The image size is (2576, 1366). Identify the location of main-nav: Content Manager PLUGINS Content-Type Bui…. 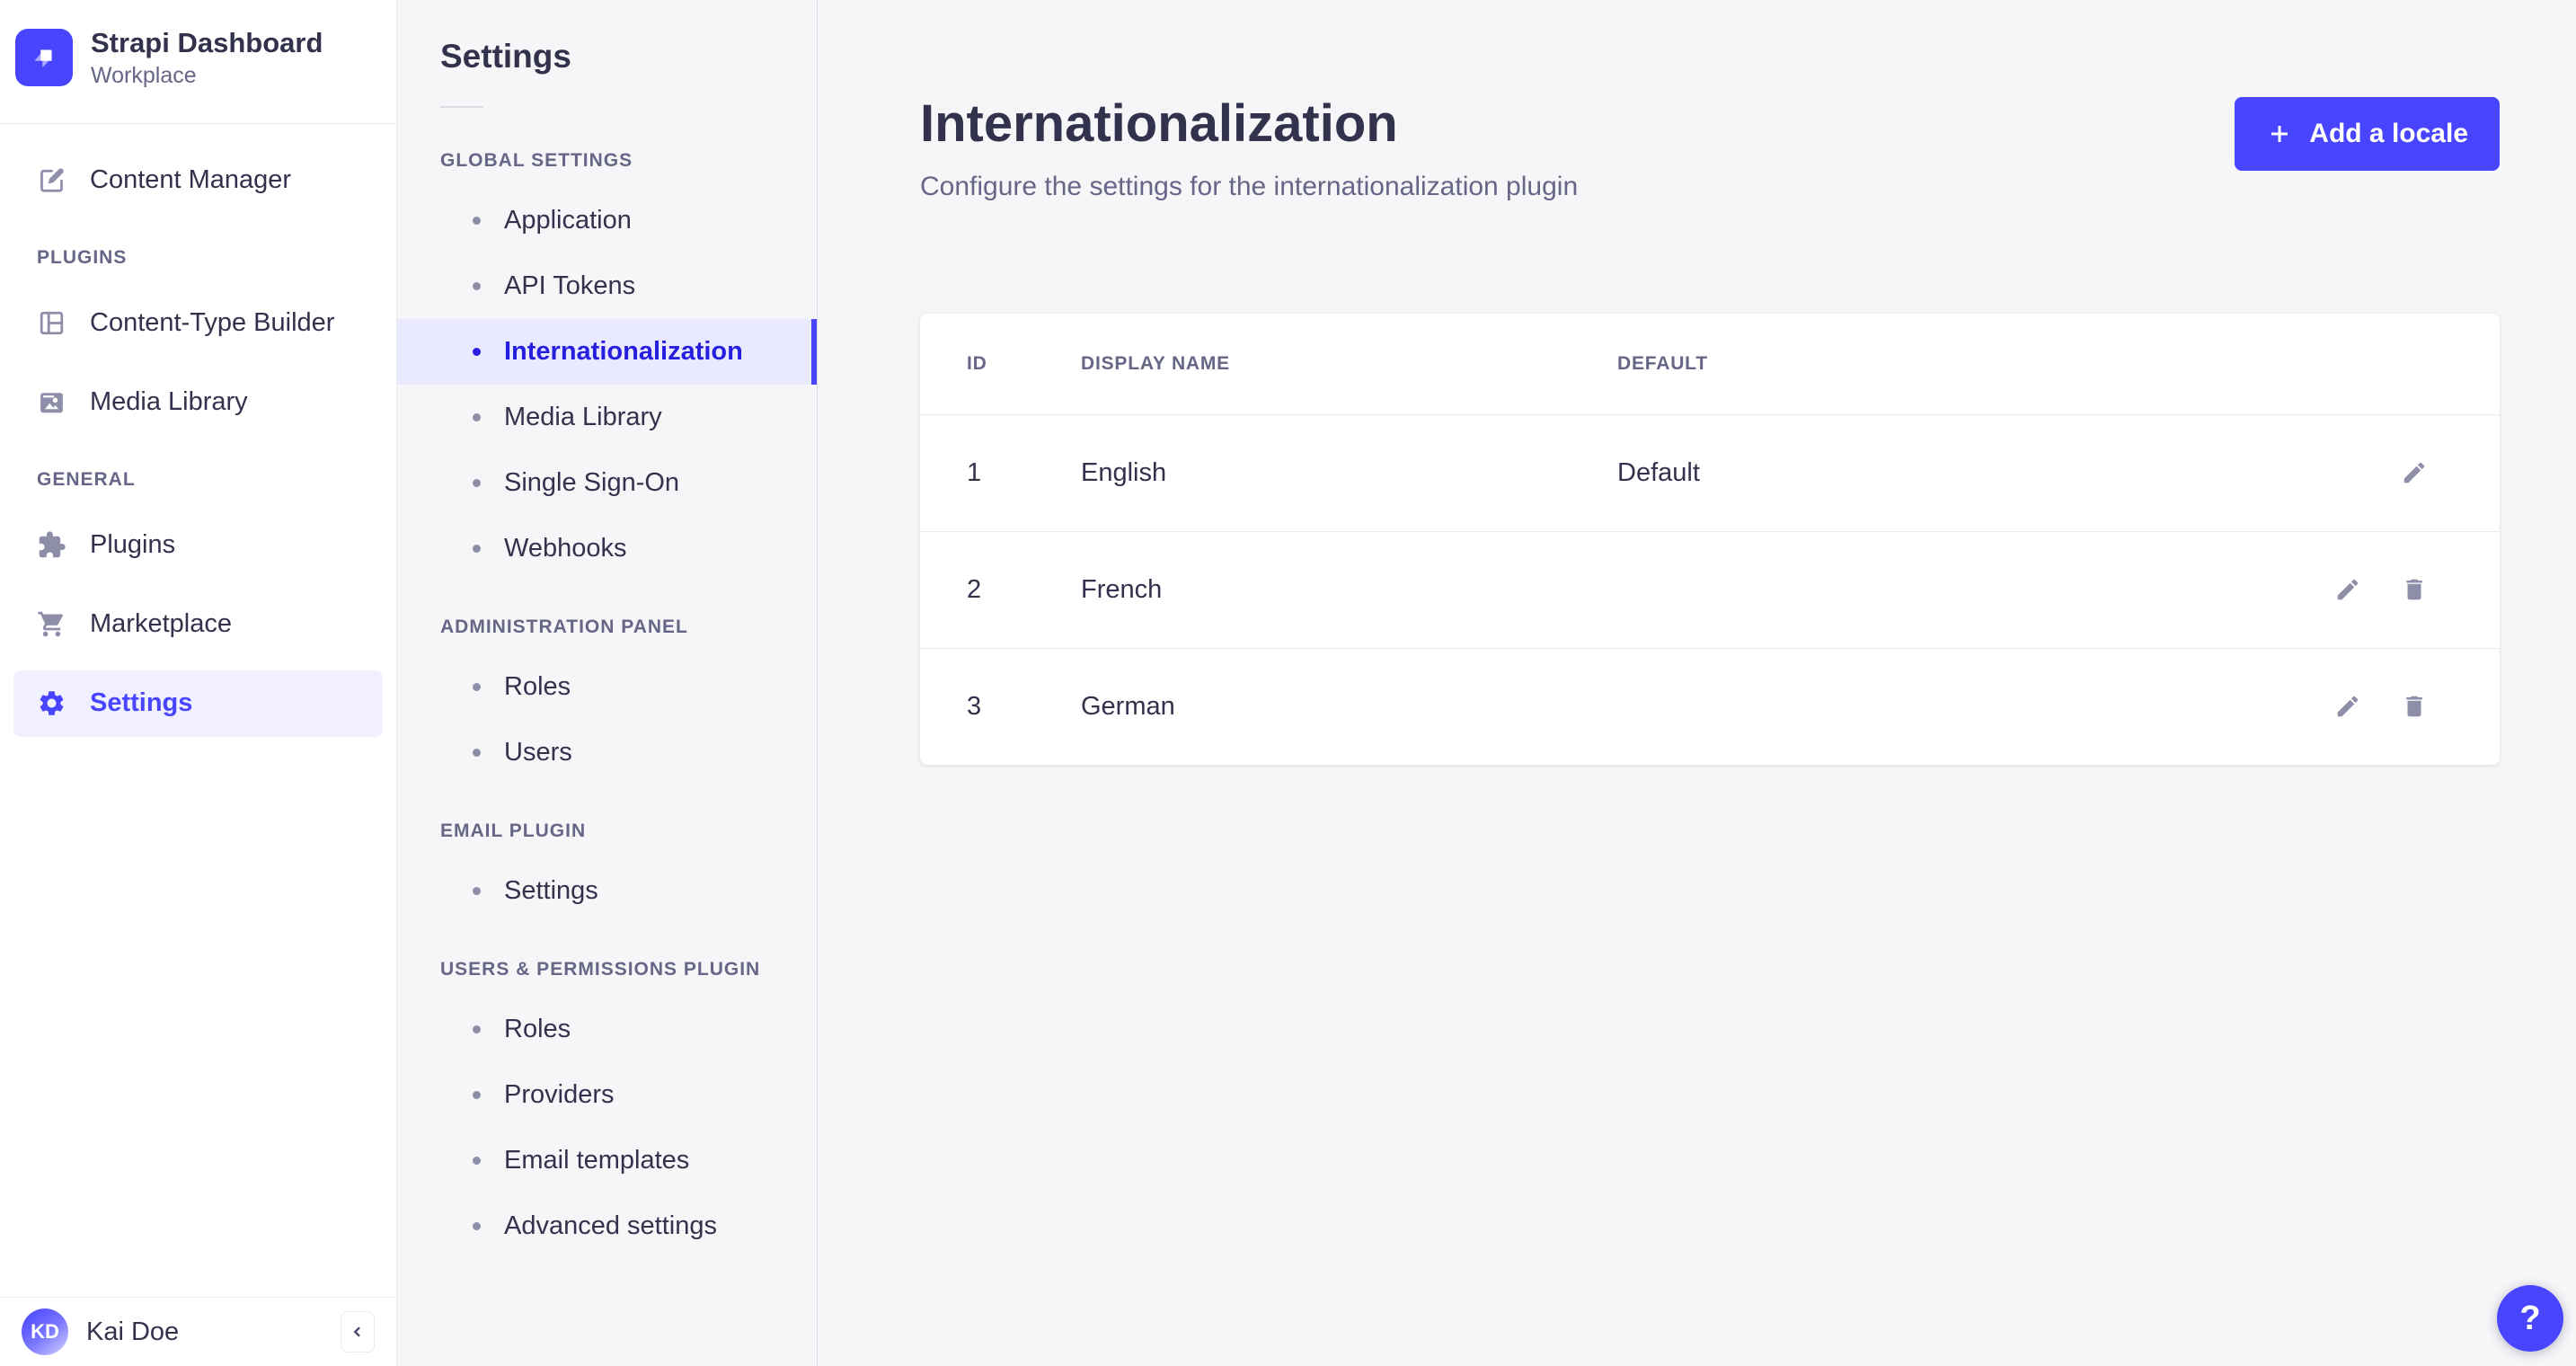
(198, 430).